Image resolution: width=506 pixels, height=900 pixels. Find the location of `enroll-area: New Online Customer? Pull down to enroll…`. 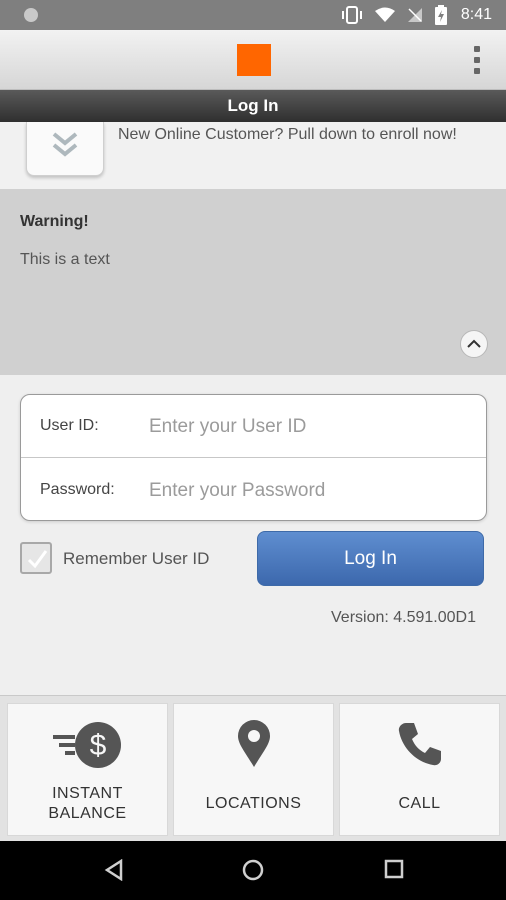

enroll-area: New Online Customer? Pull down to enroll… is located at coordinates (253, 155).